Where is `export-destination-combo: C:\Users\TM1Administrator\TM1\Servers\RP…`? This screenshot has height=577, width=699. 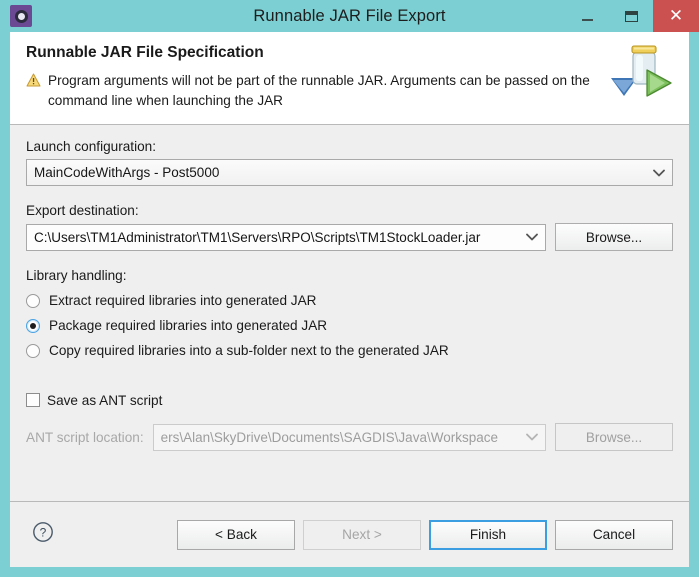 export-destination-combo: C:\Users\TM1Administrator\TM1\Servers\RP… is located at coordinates (286, 237).